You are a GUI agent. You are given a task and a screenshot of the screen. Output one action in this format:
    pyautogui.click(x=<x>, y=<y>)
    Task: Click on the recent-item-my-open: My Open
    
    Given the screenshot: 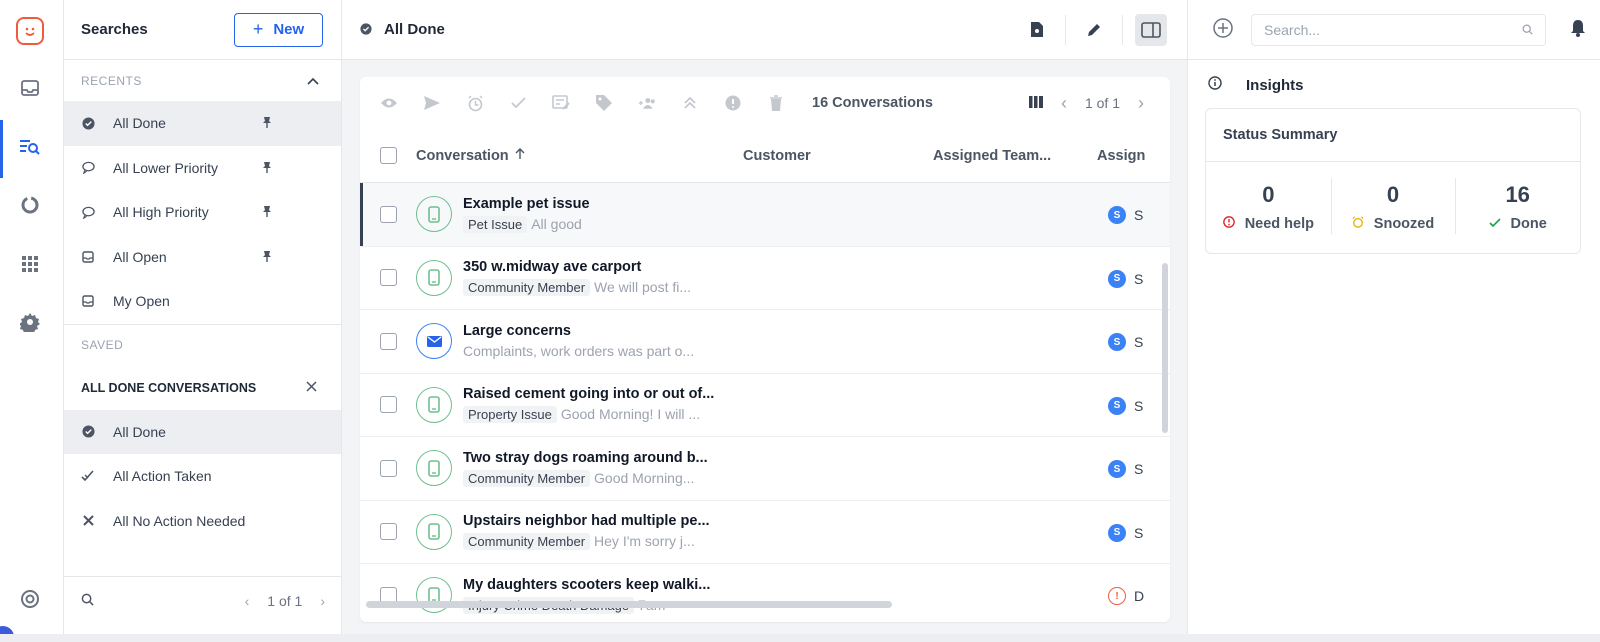 What is the action you would take?
    pyautogui.click(x=202, y=301)
    